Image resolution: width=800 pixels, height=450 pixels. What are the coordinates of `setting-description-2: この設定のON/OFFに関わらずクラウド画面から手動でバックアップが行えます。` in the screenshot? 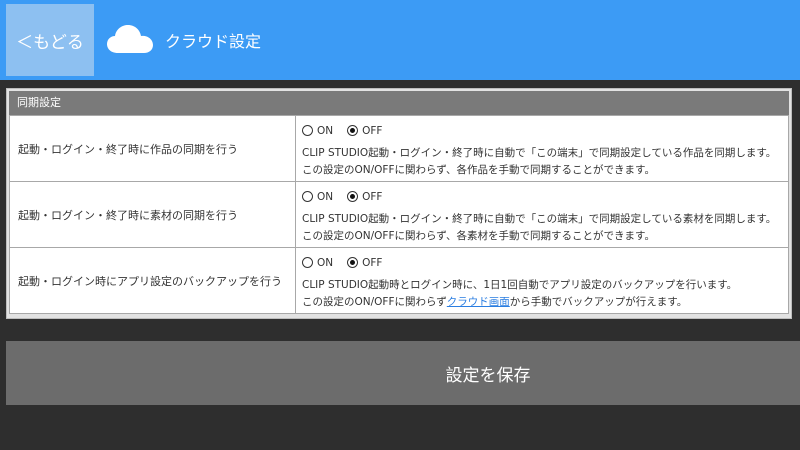 It's located at (545, 302).